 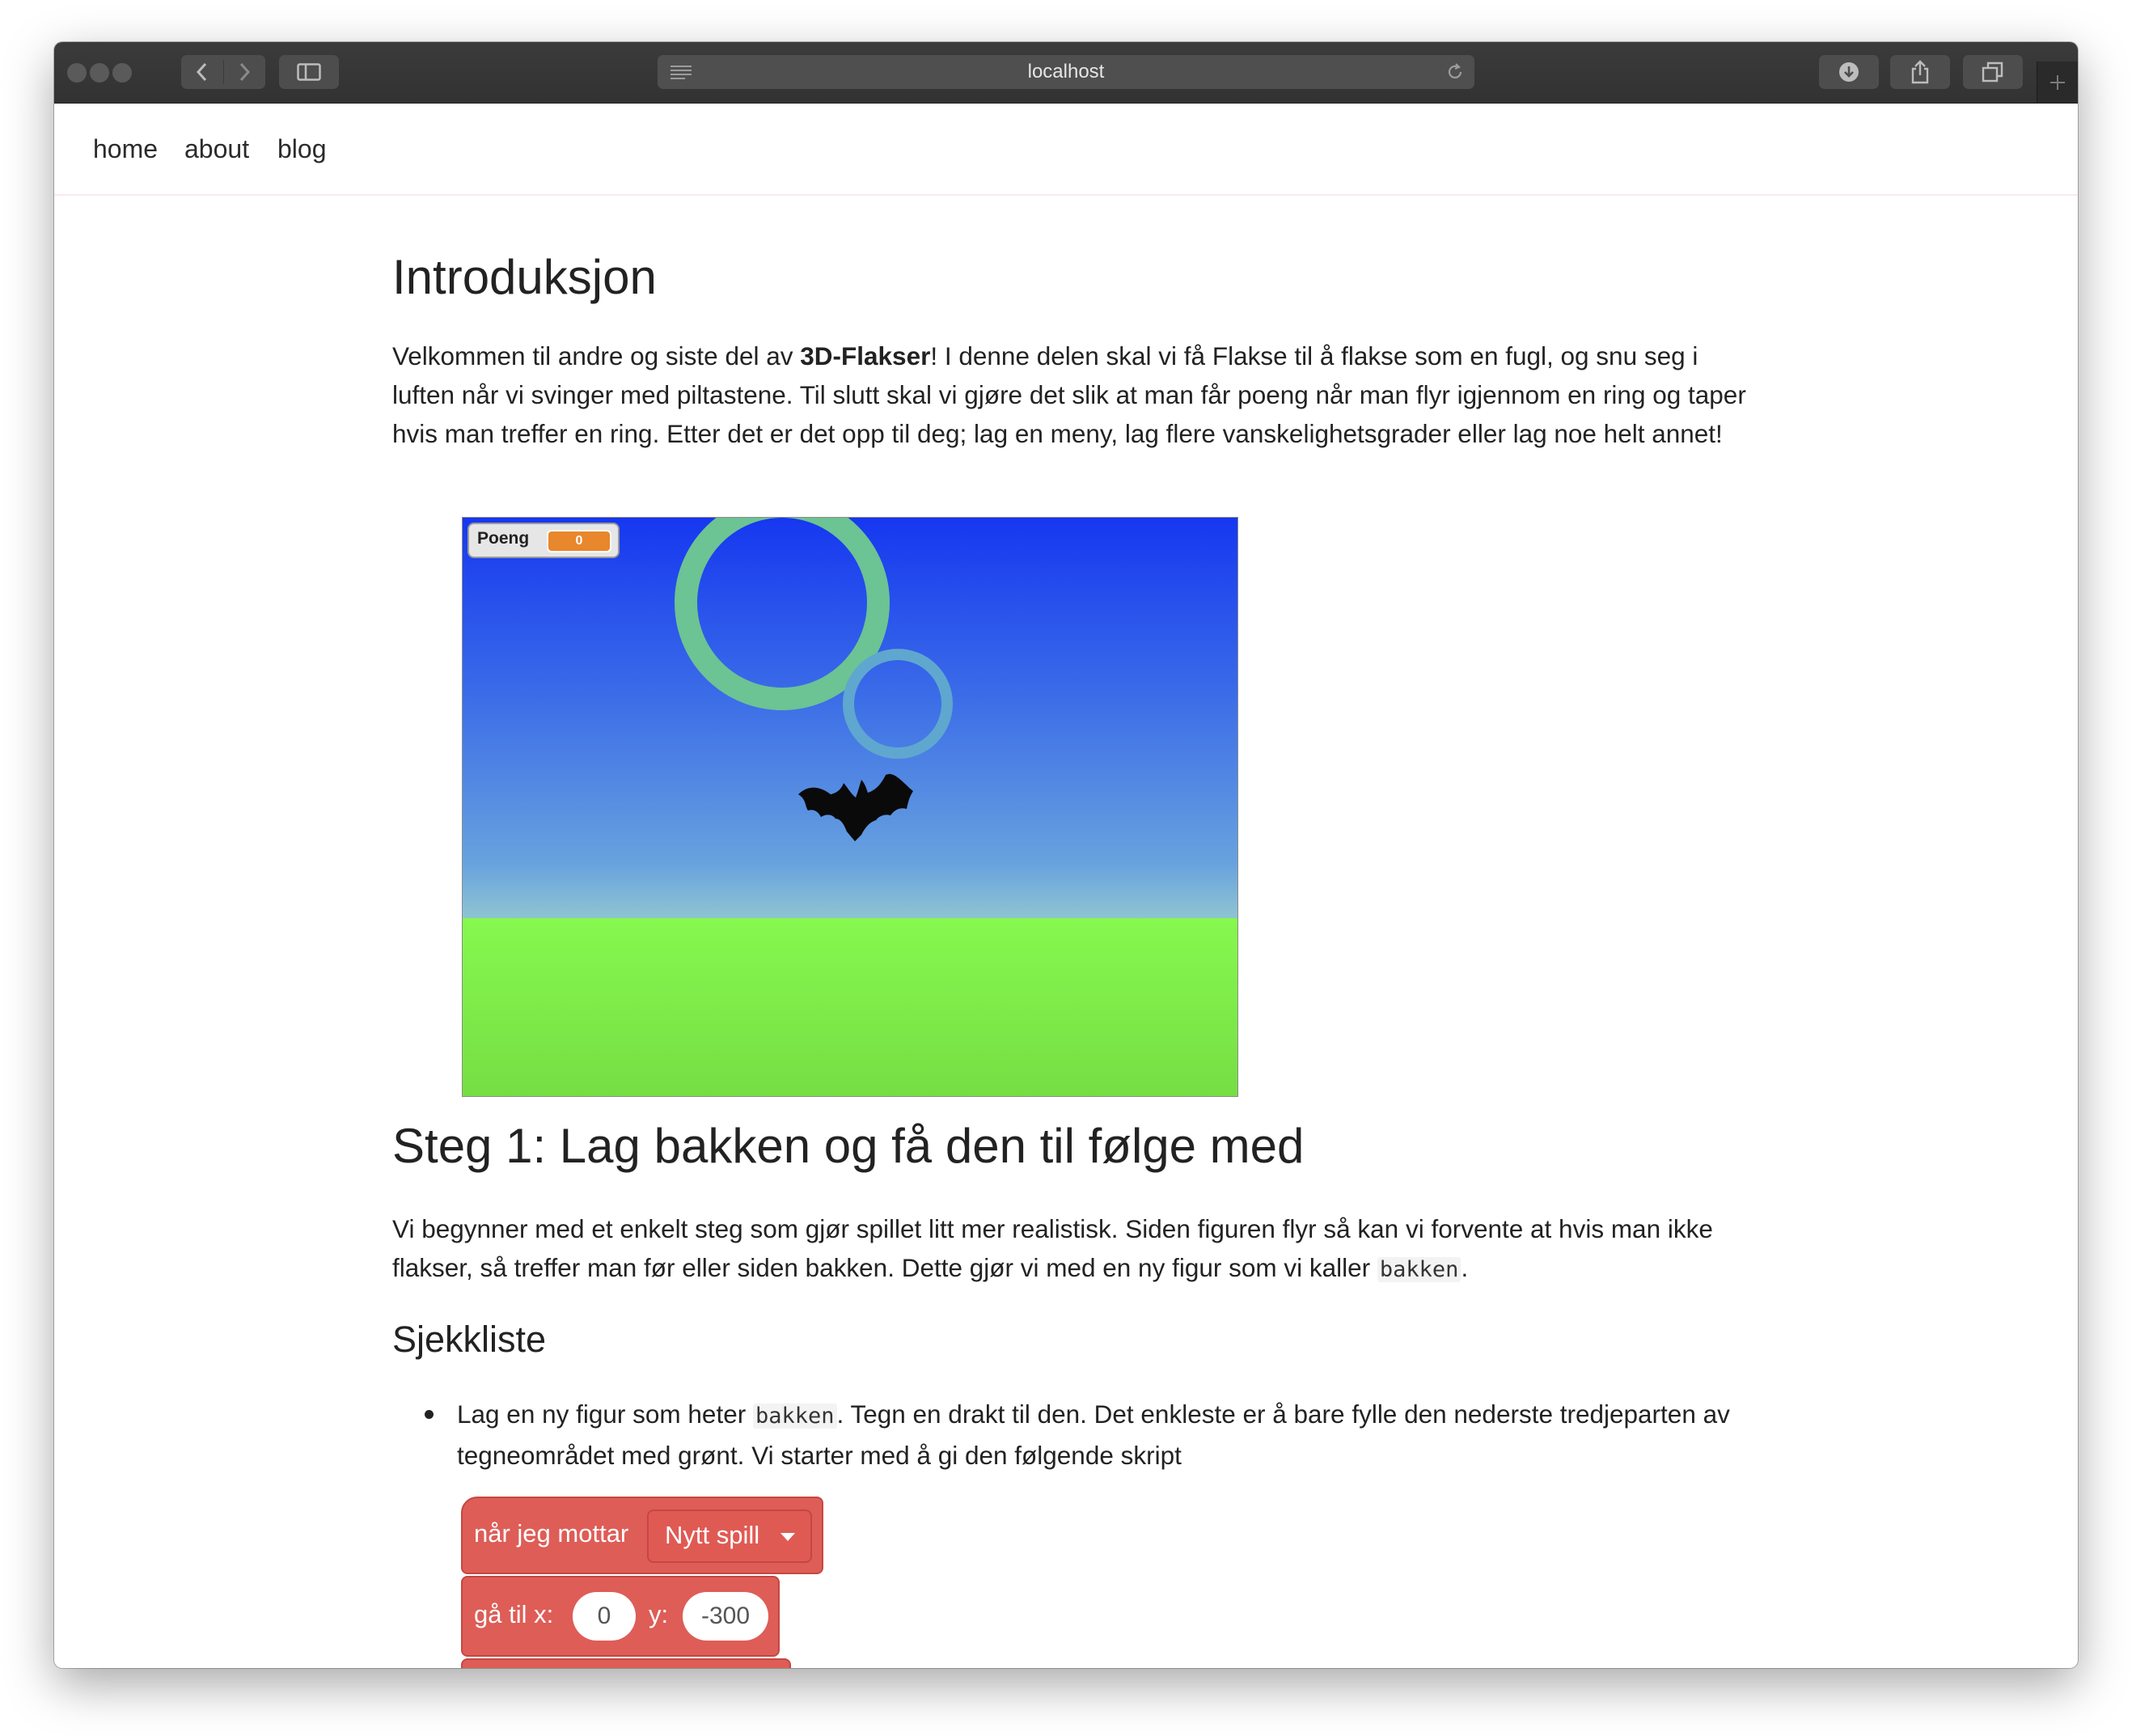 I want to click on zoom-window-icon, so click(x=122, y=73).